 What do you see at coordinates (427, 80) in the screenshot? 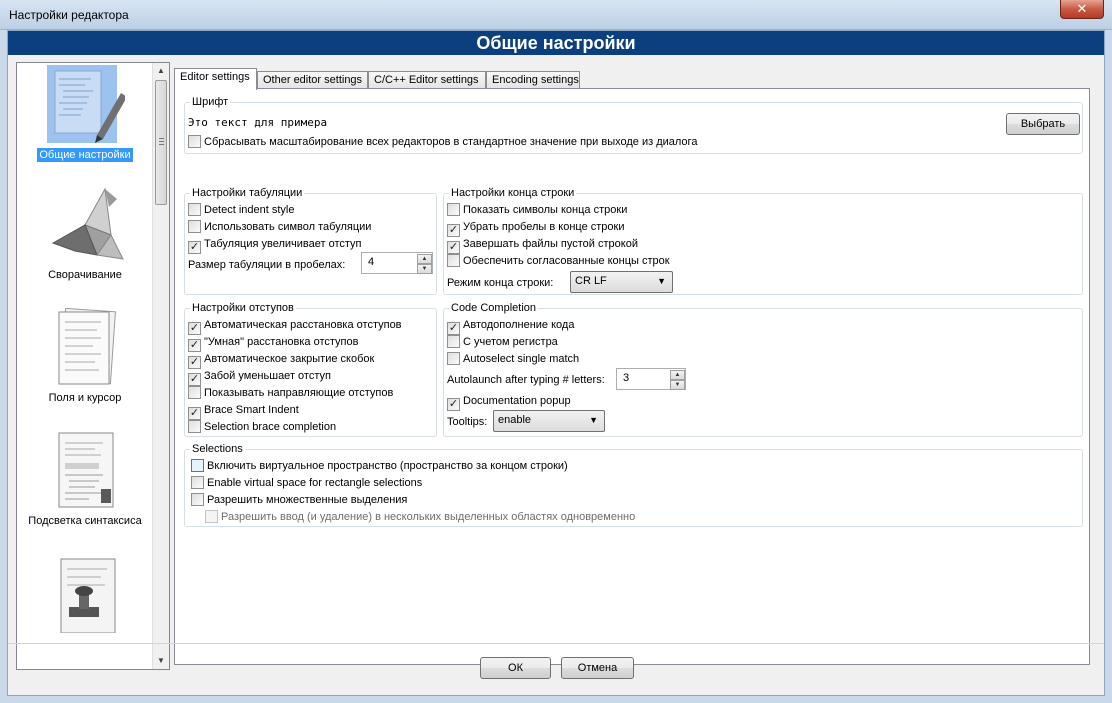
I see `tab-cpp-editor-settings: C/C++ Editor settings` at bounding box center [427, 80].